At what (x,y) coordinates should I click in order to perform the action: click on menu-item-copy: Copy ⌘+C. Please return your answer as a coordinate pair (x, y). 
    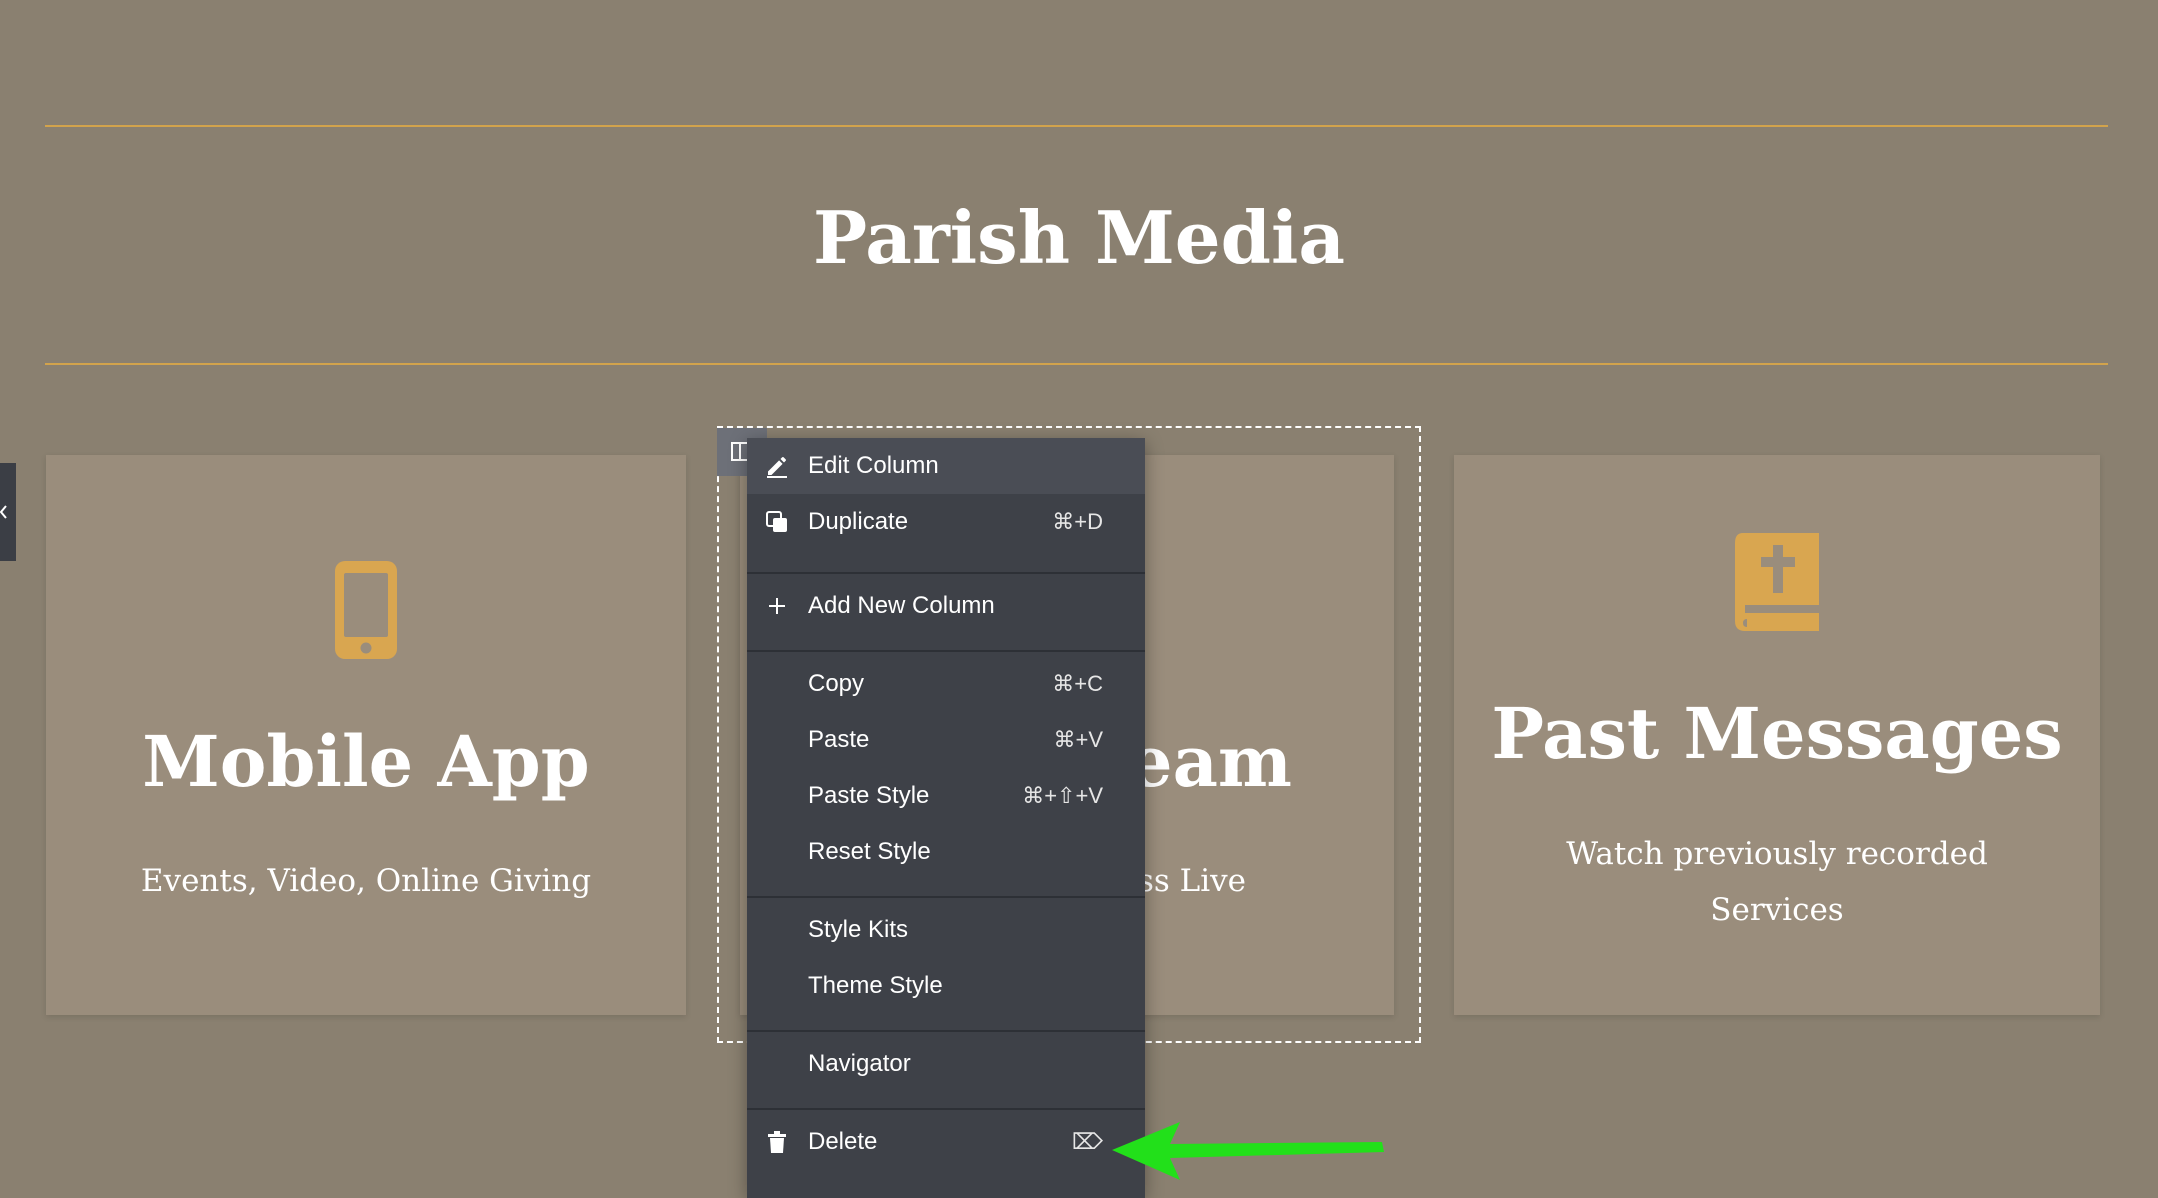
    Looking at the image, I should click on (946, 684).